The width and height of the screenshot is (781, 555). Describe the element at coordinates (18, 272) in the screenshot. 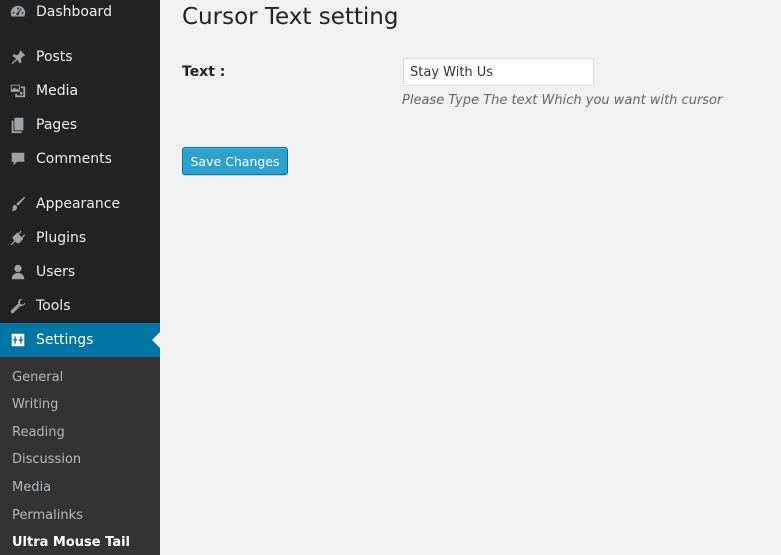

I see `user-icon` at that location.